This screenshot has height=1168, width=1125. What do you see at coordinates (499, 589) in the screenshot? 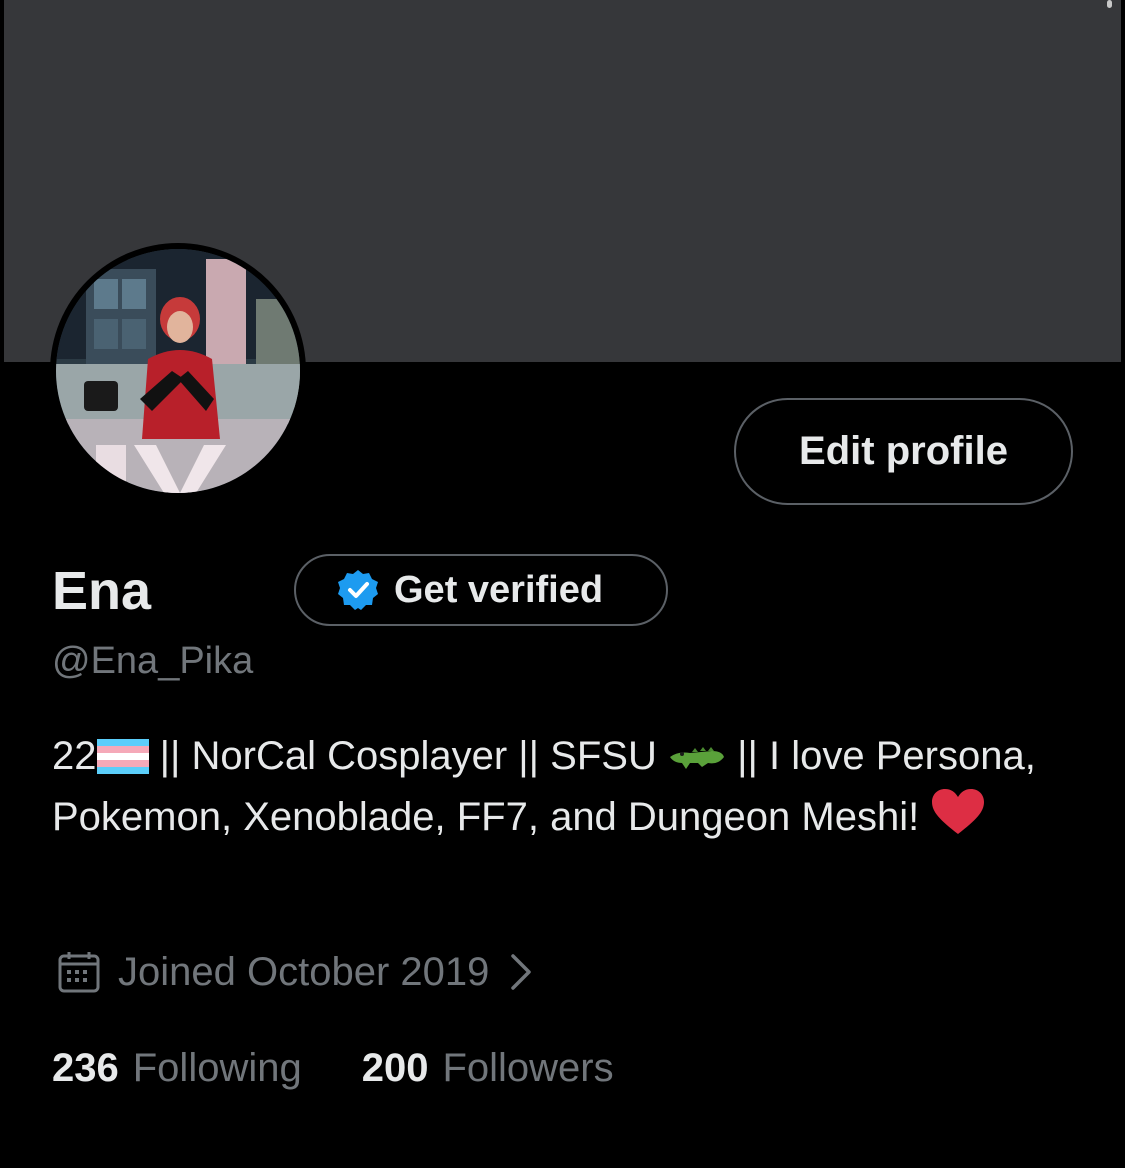
I see `get-verified-label: Get verified` at bounding box center [499, 589].